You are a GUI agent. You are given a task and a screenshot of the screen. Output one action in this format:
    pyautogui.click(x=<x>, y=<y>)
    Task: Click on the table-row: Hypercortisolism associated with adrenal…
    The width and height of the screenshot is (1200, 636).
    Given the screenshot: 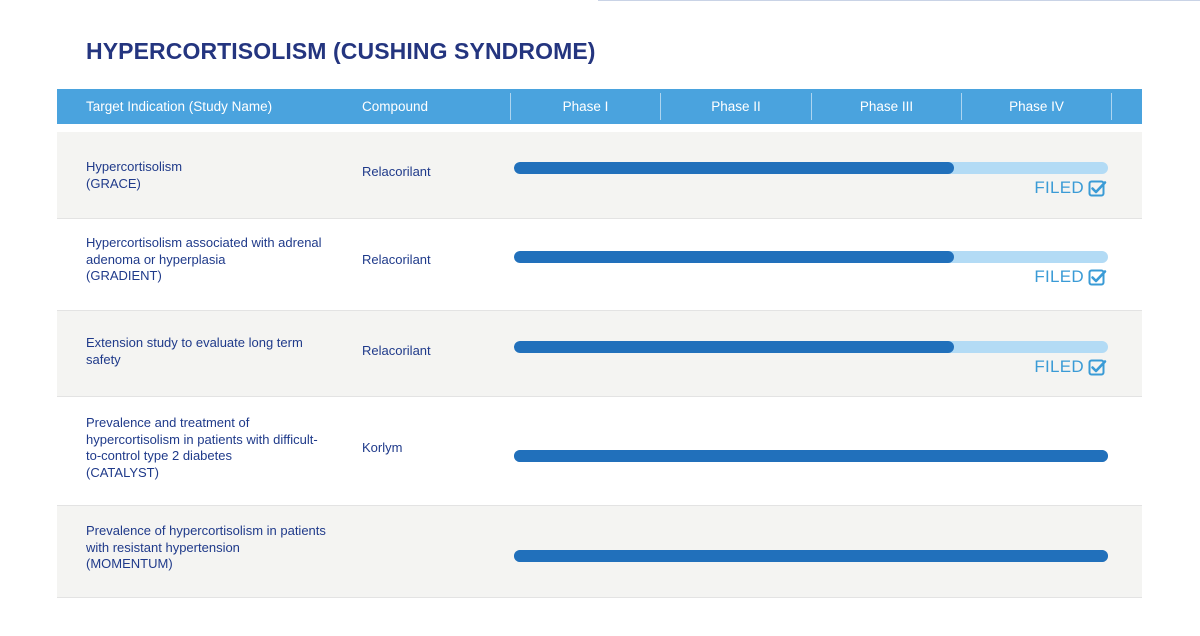 What is the action you would take?
    pyautogui.click(x=599, y=265)
    